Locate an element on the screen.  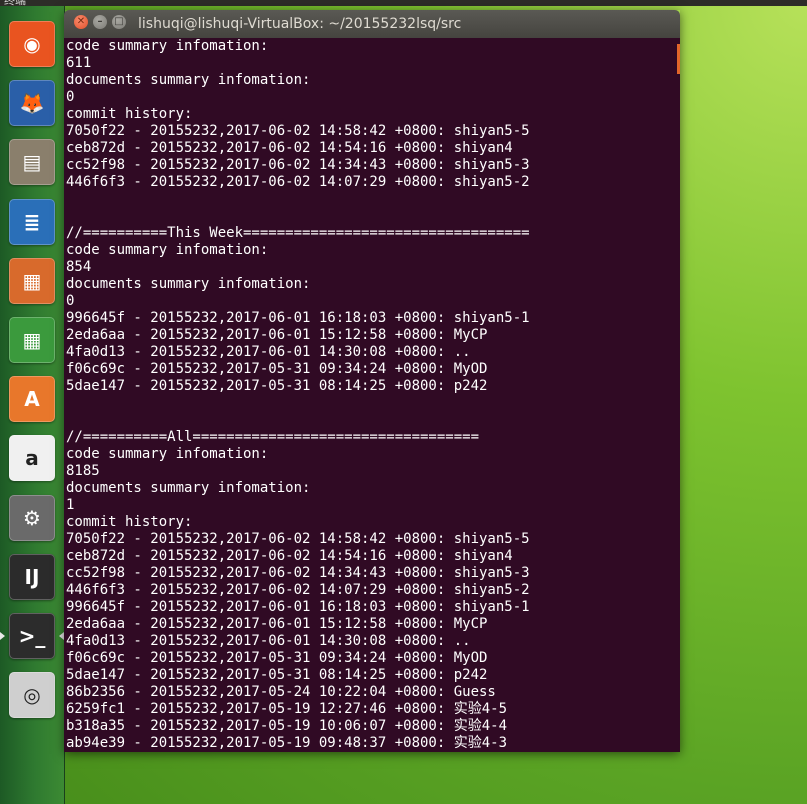
launcher-item: a is located at coordinates (32, 458).